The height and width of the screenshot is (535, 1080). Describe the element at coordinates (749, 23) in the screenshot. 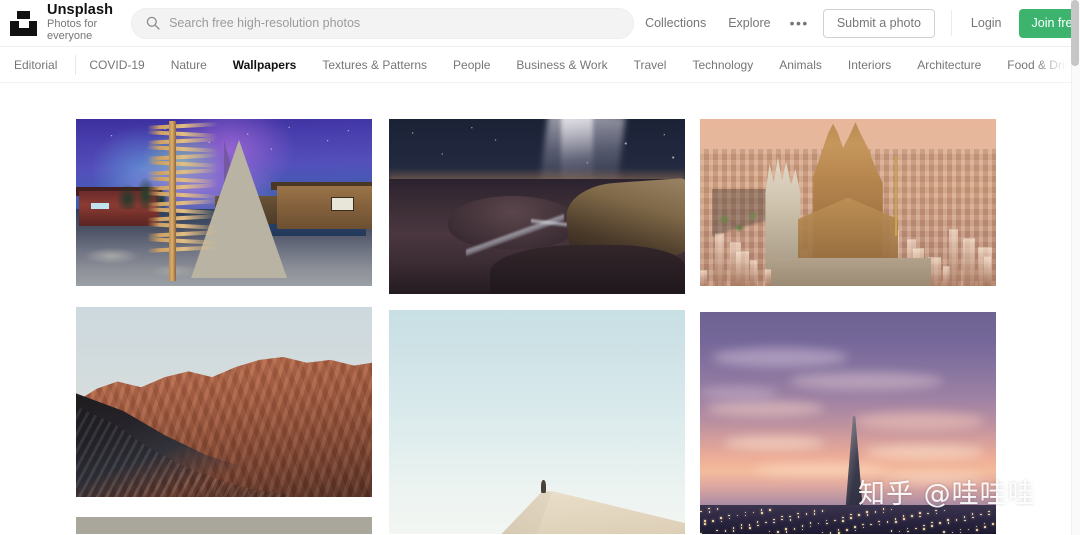

I see `nav-explore: Explore` at that location.